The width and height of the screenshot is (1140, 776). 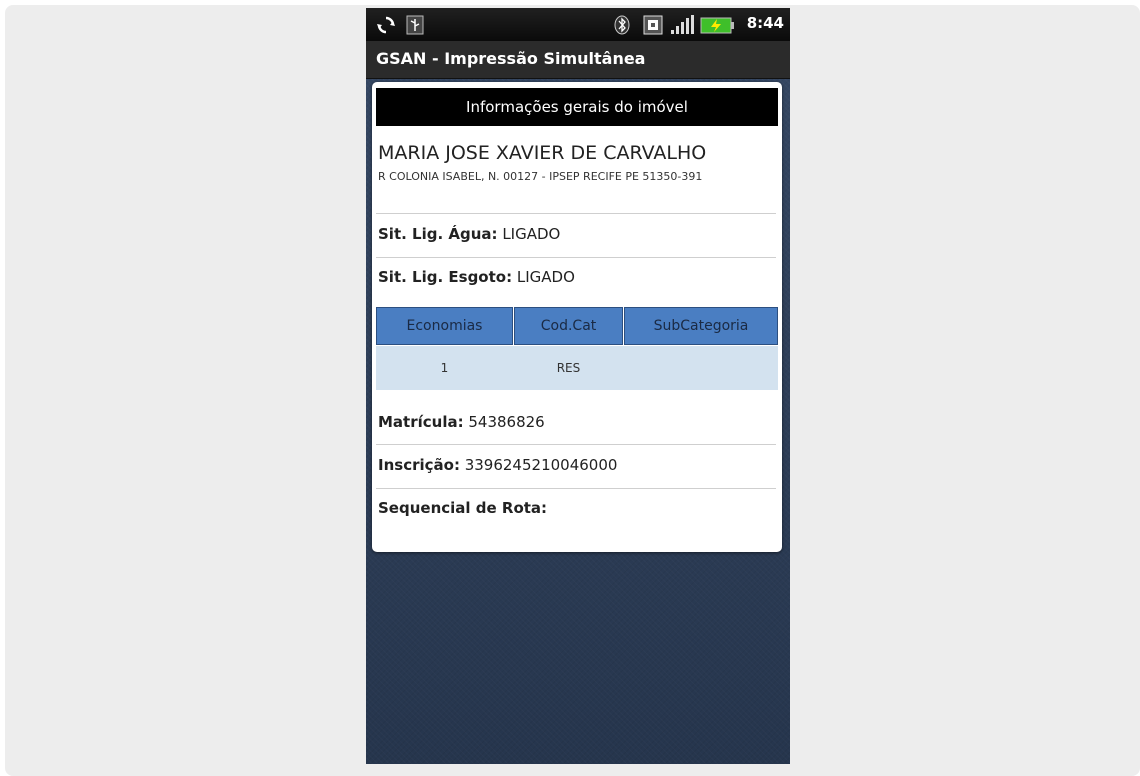 What do you see at coordinates (386, 27) in the screenshot?
I see `sync-icon` at bounding box center [386, 27].